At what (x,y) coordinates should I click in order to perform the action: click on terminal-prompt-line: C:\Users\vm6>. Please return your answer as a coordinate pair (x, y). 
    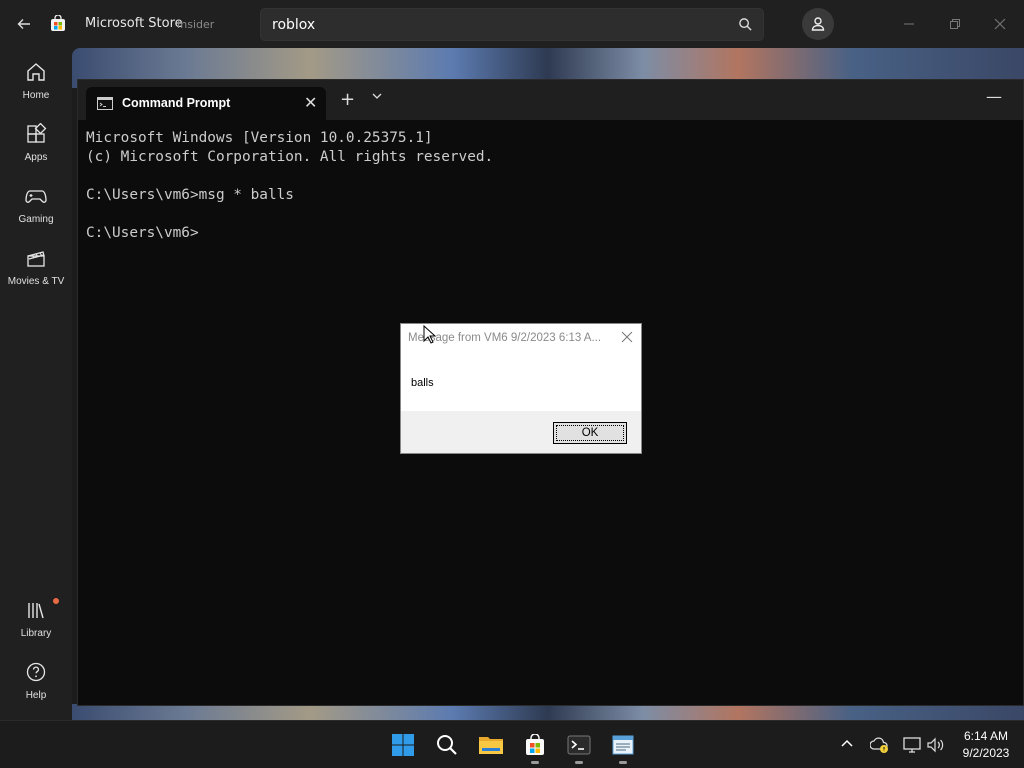
    Looking at the image, I should click on (142, 233).